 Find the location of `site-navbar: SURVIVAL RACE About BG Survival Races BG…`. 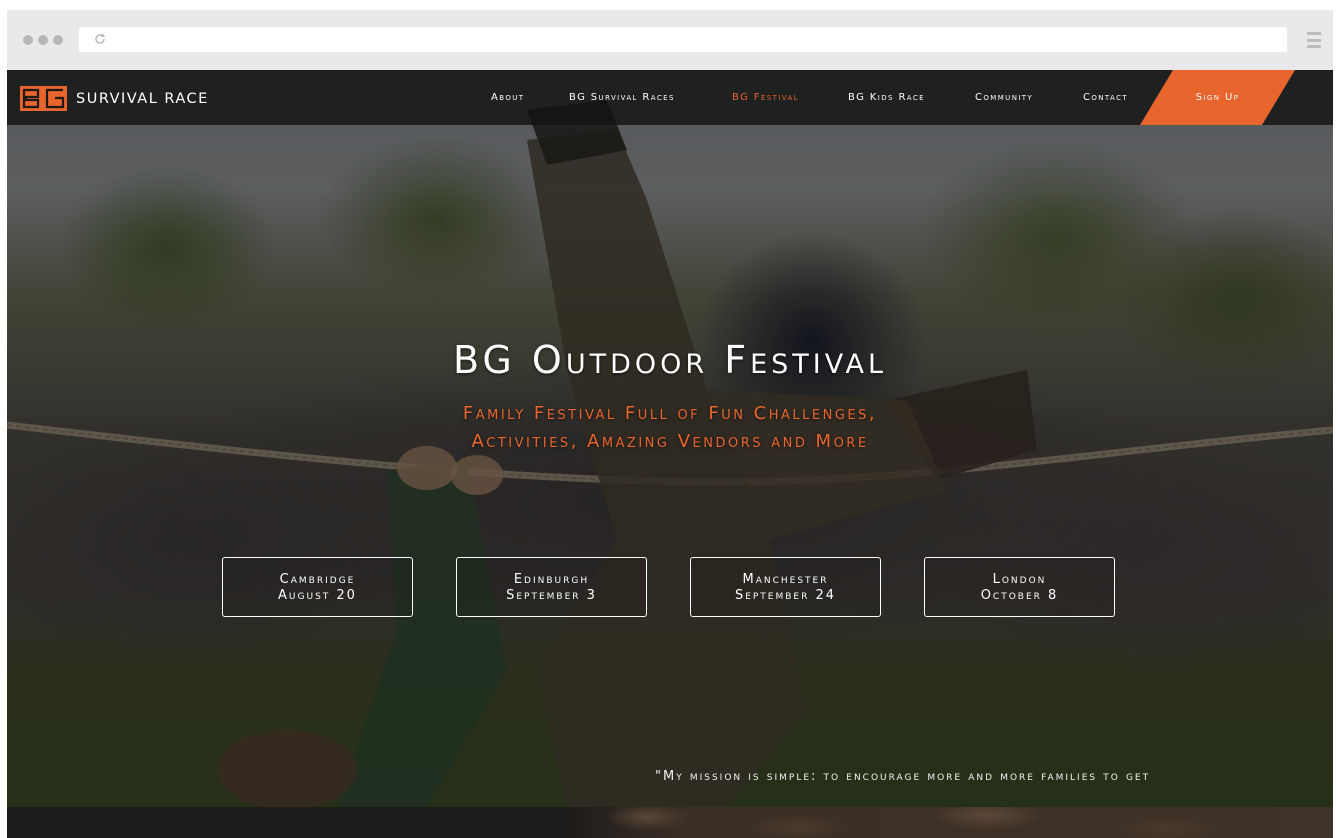

site-navbar: SURVIVAL RACE About BG Survival Races BG… is located at coordinates (670, 97).